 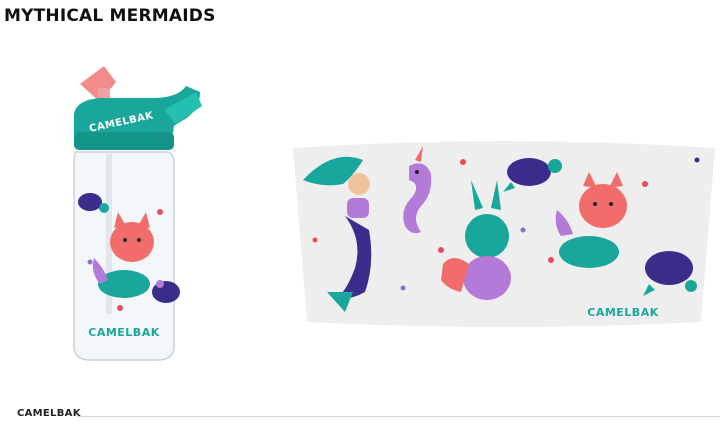 I want to click on wrap-brand: CAMELBAK, so click(x=622, y=312).